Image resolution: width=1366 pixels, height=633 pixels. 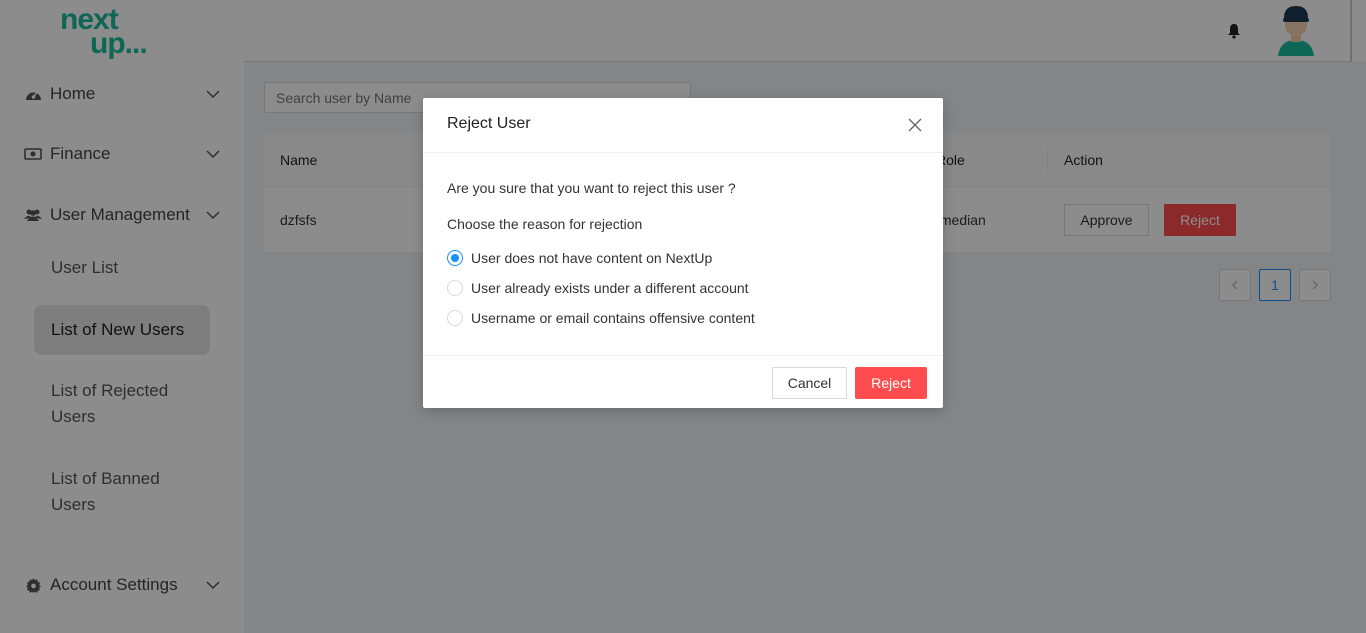 I want to click on reason-option-no-content: User does not have content on NextUp, so click(x=579, y=258).